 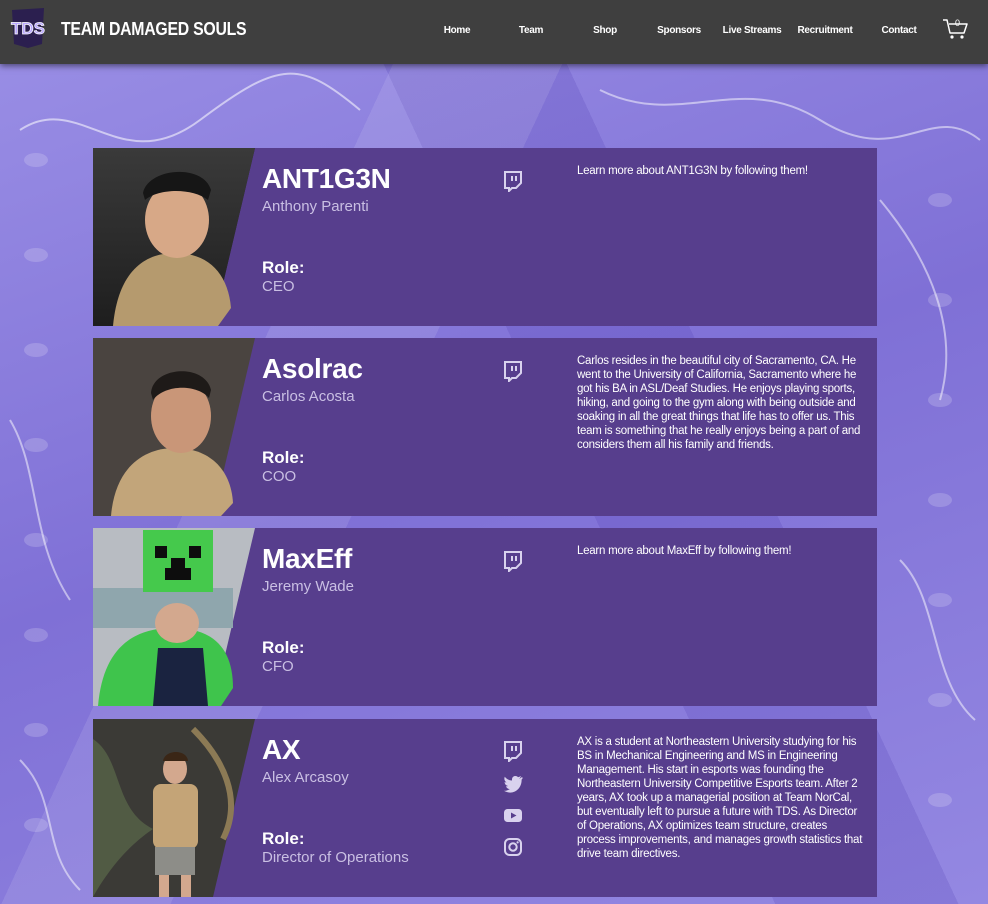 I want to click on member-name: Jeremy Wade, so click(x=308, y=586).